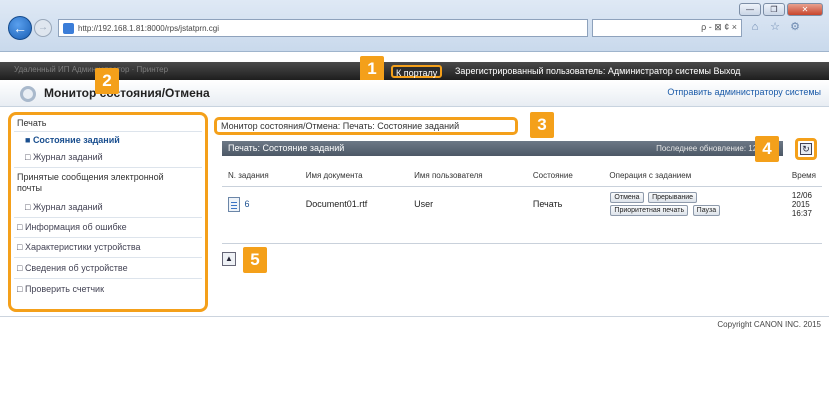  Describe the element at coordinates (667, 28) in the screenshot. I see `address-controls: ρ - ⊠ ¢ ×` at that location.